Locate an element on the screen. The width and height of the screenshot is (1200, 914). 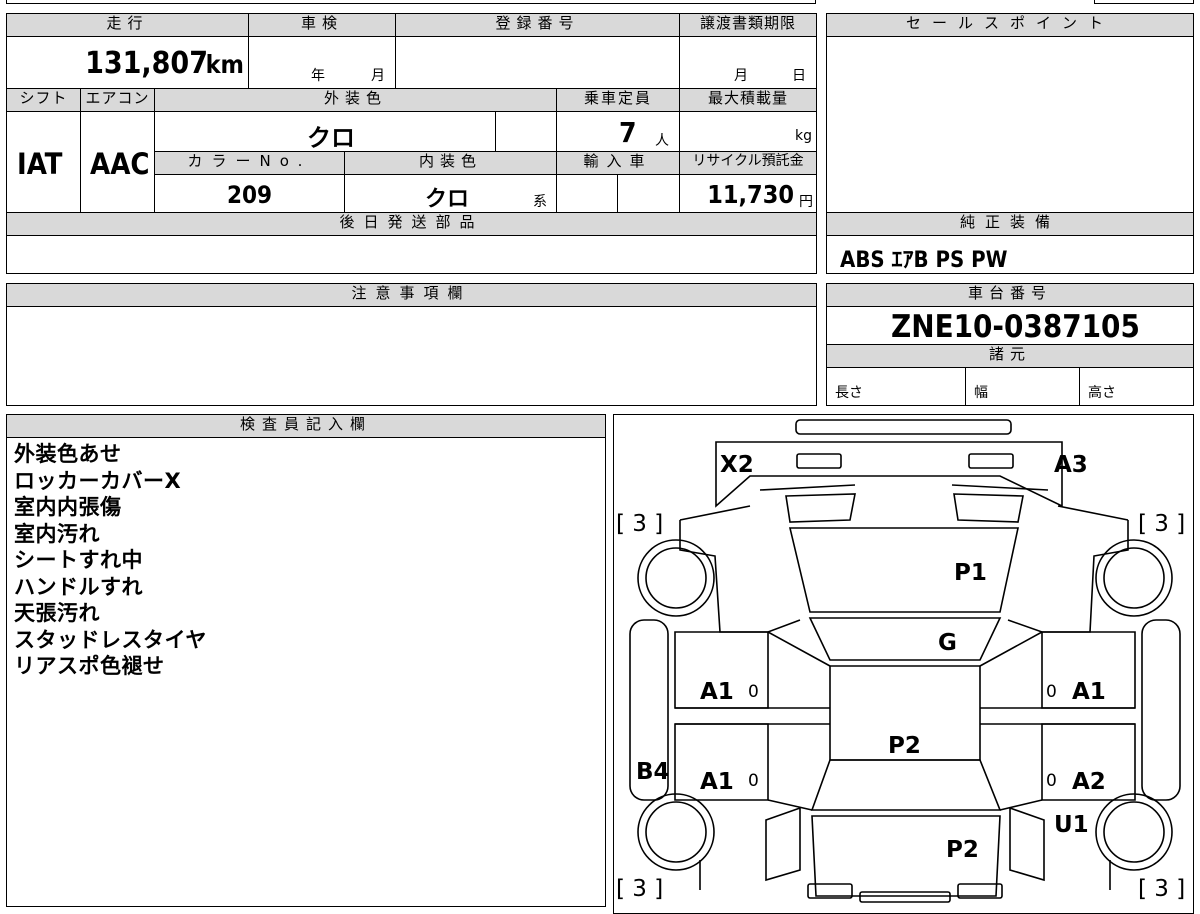
top-clipped-right is located at coordinates (1144, 2).